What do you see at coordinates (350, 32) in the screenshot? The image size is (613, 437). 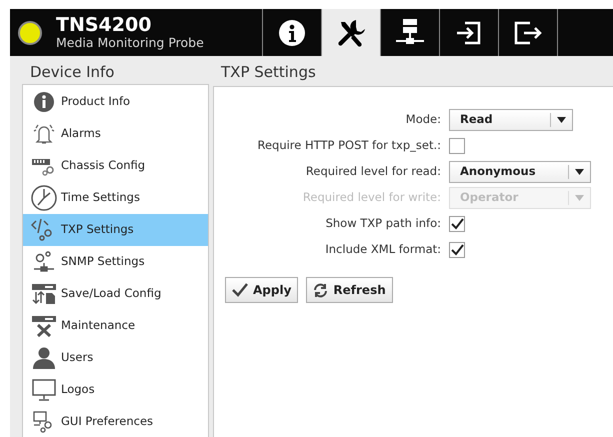 I see `toolbar-tab` at bounding box center [350, 32].